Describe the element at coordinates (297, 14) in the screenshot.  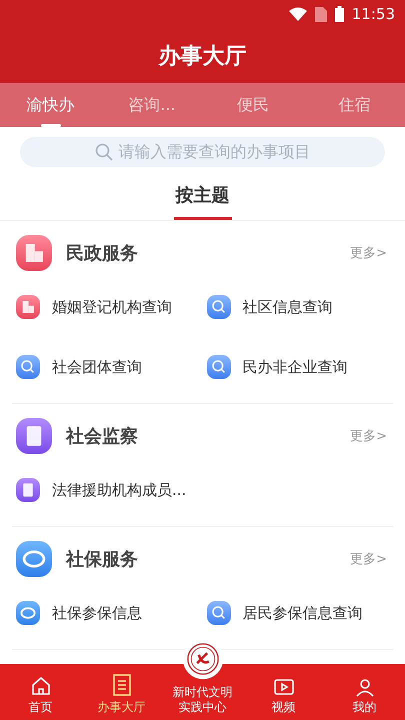
I see `wifi-icon` at that location.